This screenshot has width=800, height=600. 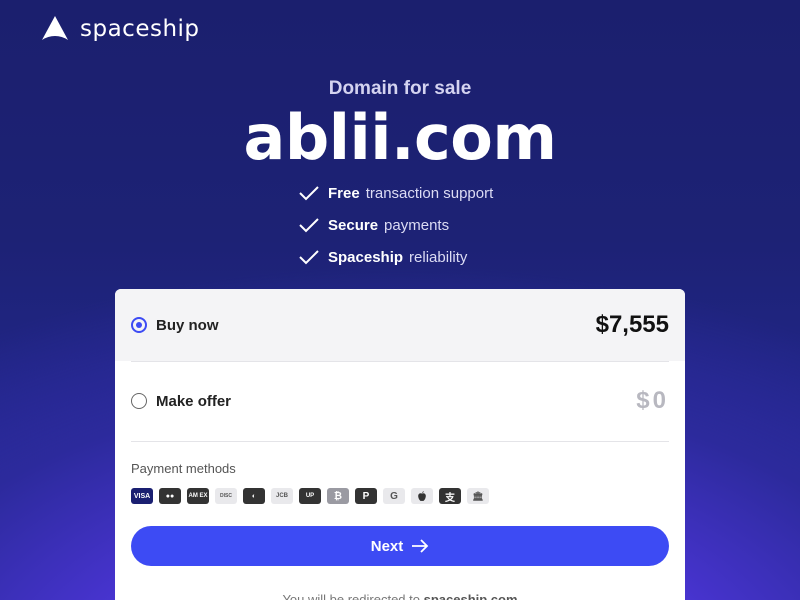 I want to click on feature-text: transaction support, so click(x=429, y=193).